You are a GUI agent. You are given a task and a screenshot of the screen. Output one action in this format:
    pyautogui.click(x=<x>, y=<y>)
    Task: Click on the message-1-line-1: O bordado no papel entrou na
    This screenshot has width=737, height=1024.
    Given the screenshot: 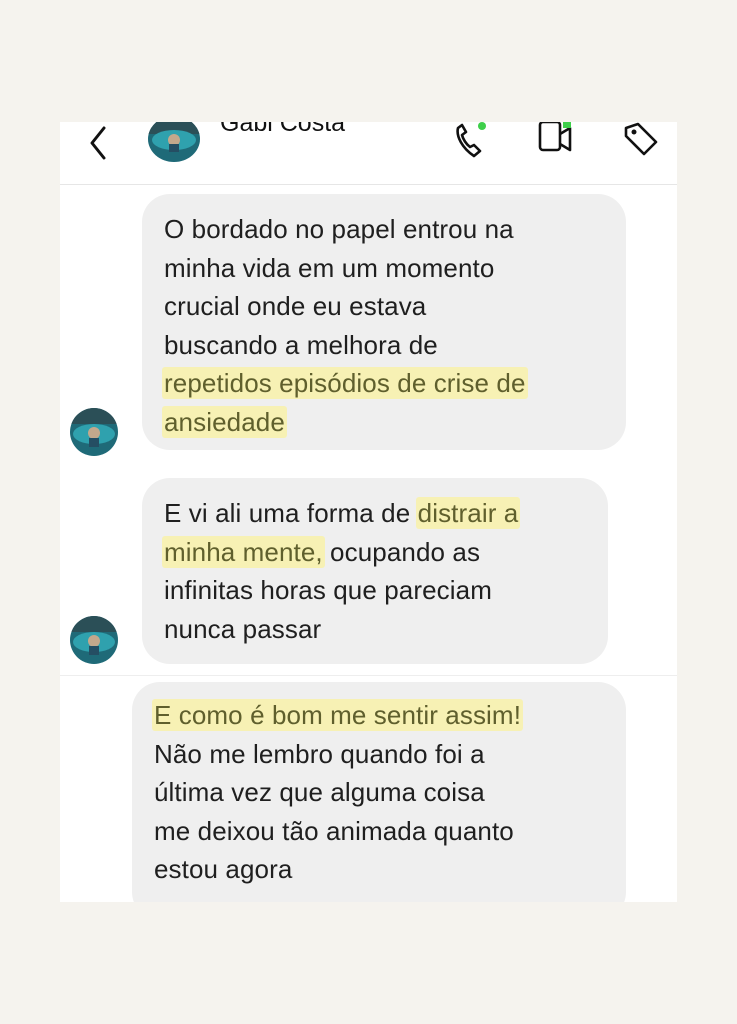 What is the action you would take?
    pyautogui.click(x=339, y=229)
    